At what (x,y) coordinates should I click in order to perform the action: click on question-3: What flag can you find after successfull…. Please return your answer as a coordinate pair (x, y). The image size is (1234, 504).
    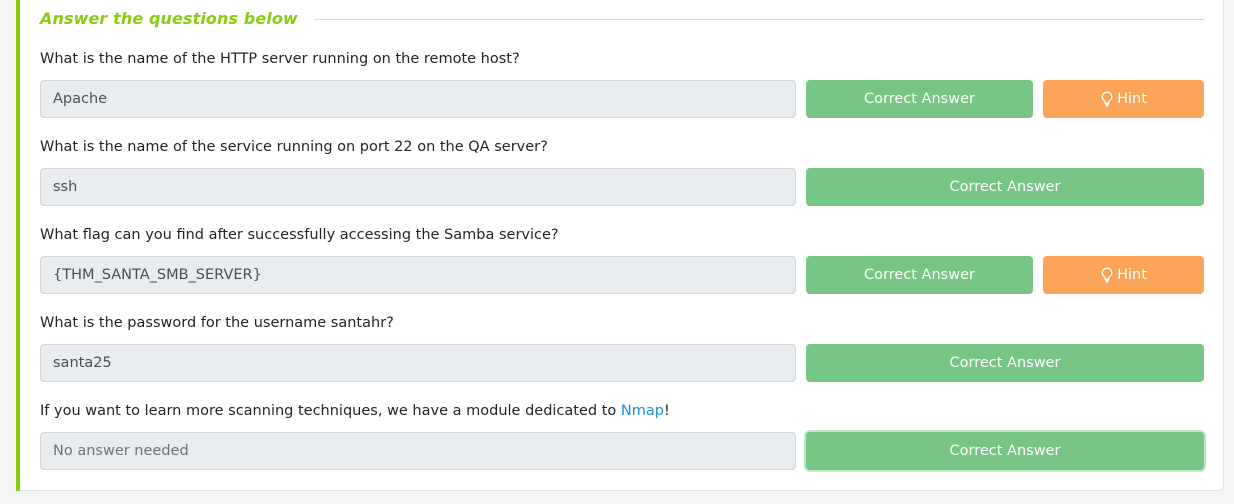
    Looking at the image, I should click on (622, 259).